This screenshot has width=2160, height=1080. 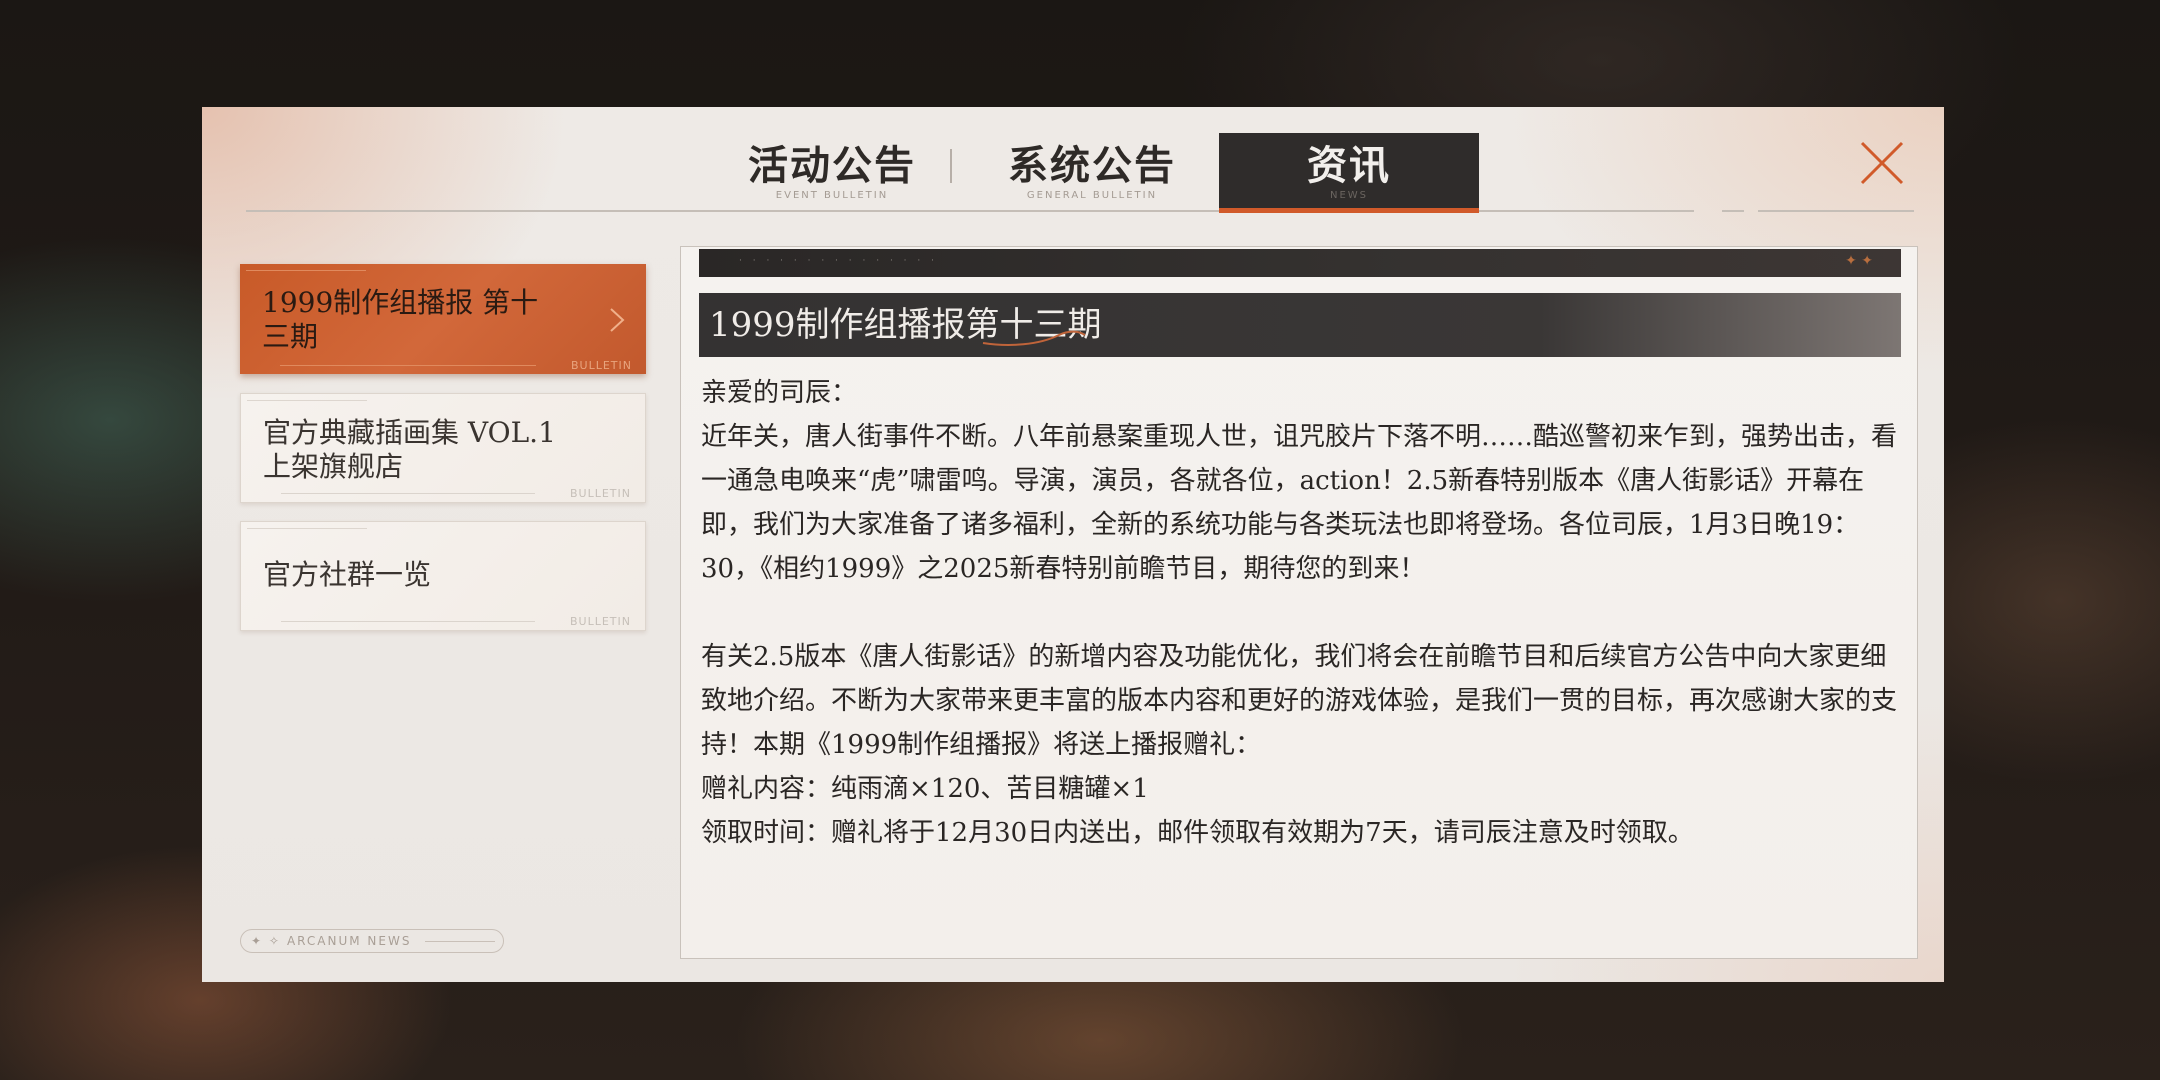 I want to click on list-item: 1999制作组播报 第十三期 BULLETIN, so click(x=443, y=319).